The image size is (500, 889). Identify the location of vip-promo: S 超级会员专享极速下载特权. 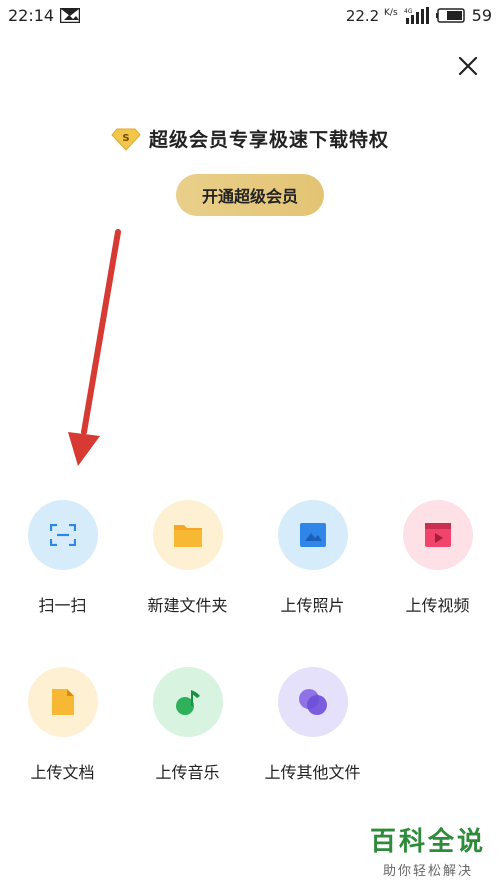
(250, 138).